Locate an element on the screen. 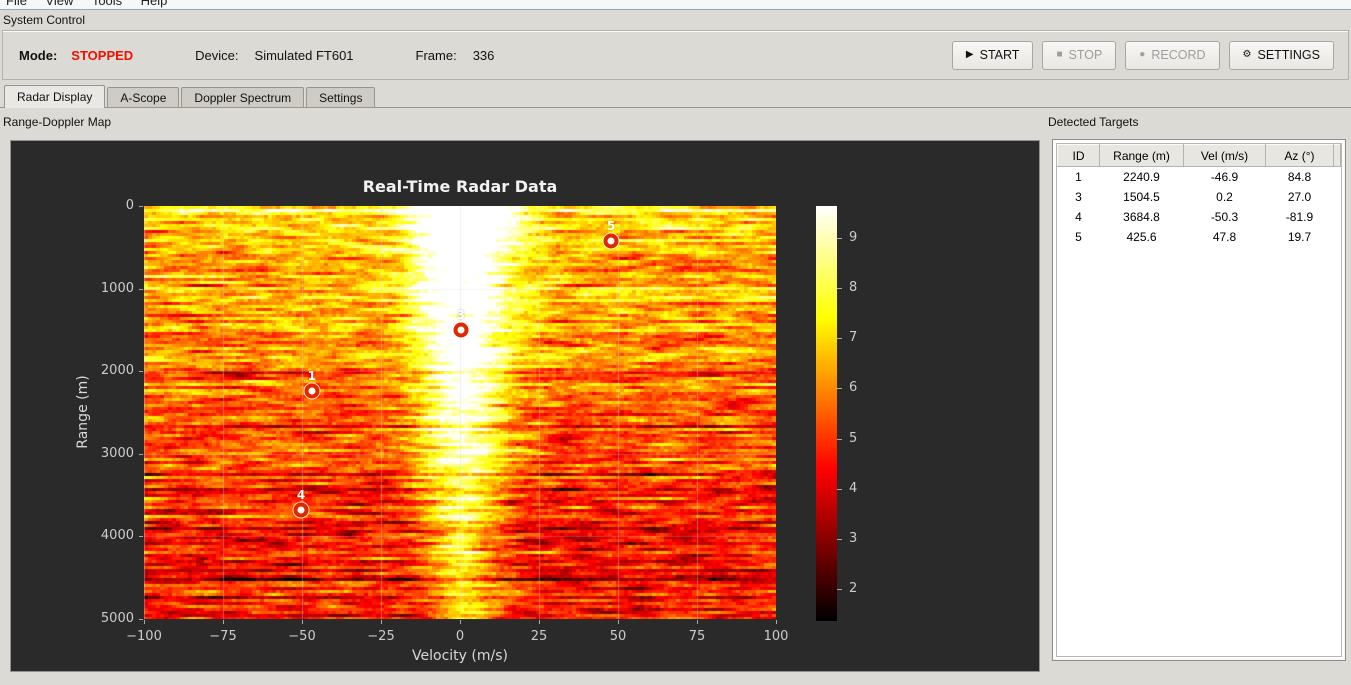 The image size is (1351, 685). x-tick-label: 100 is located at coordinates (776, 636).